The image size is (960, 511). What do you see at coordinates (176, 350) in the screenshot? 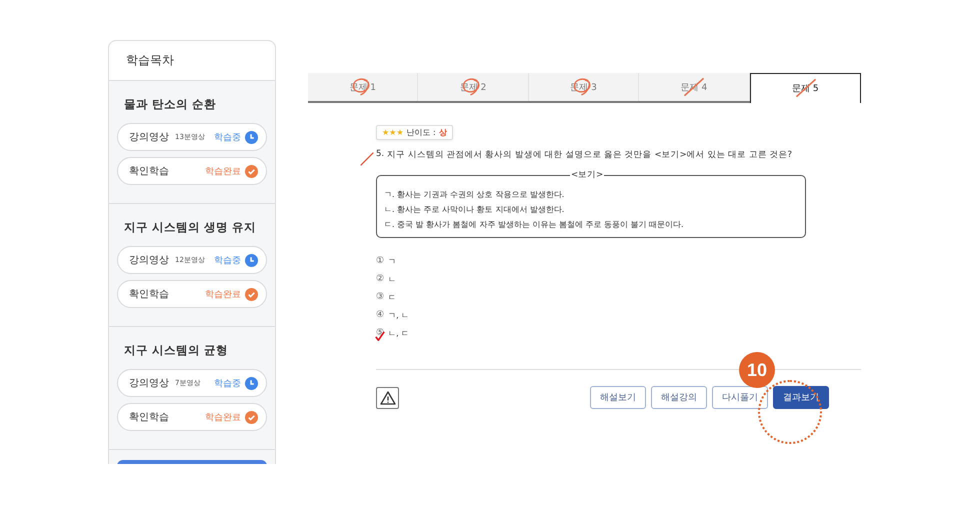
I see `section-title: 지구 시스템의 균형` at bounding box center [176, 350].